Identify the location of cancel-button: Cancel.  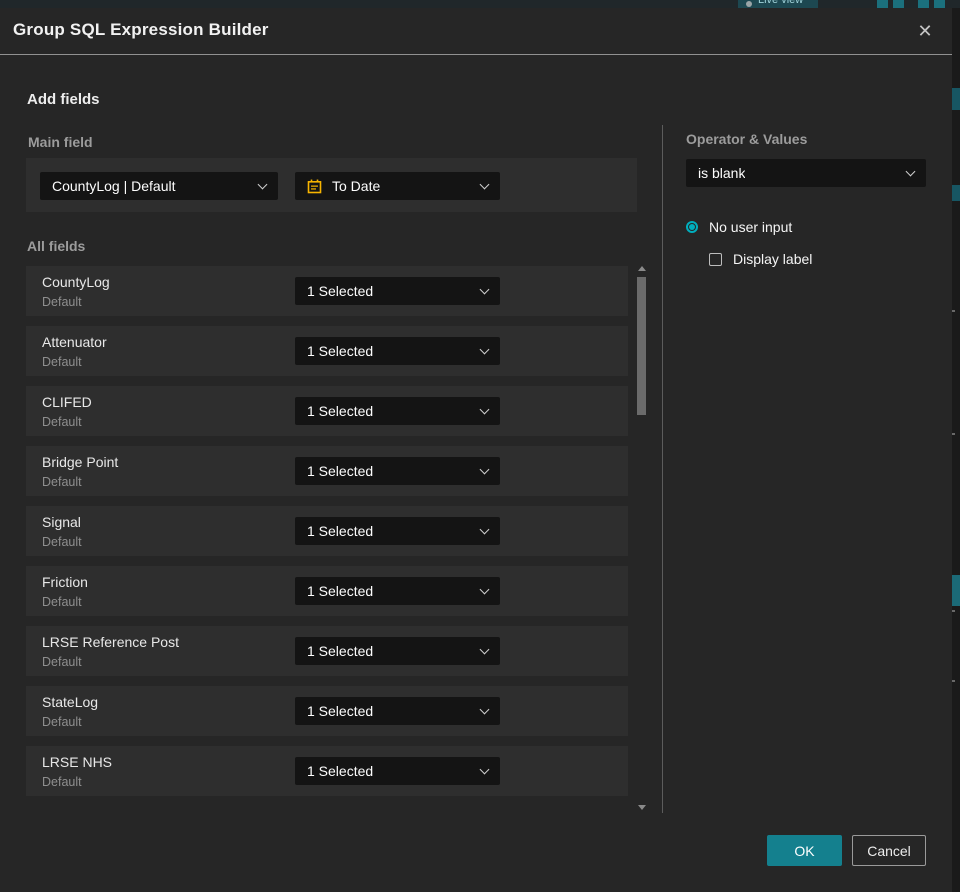
(889, 850).